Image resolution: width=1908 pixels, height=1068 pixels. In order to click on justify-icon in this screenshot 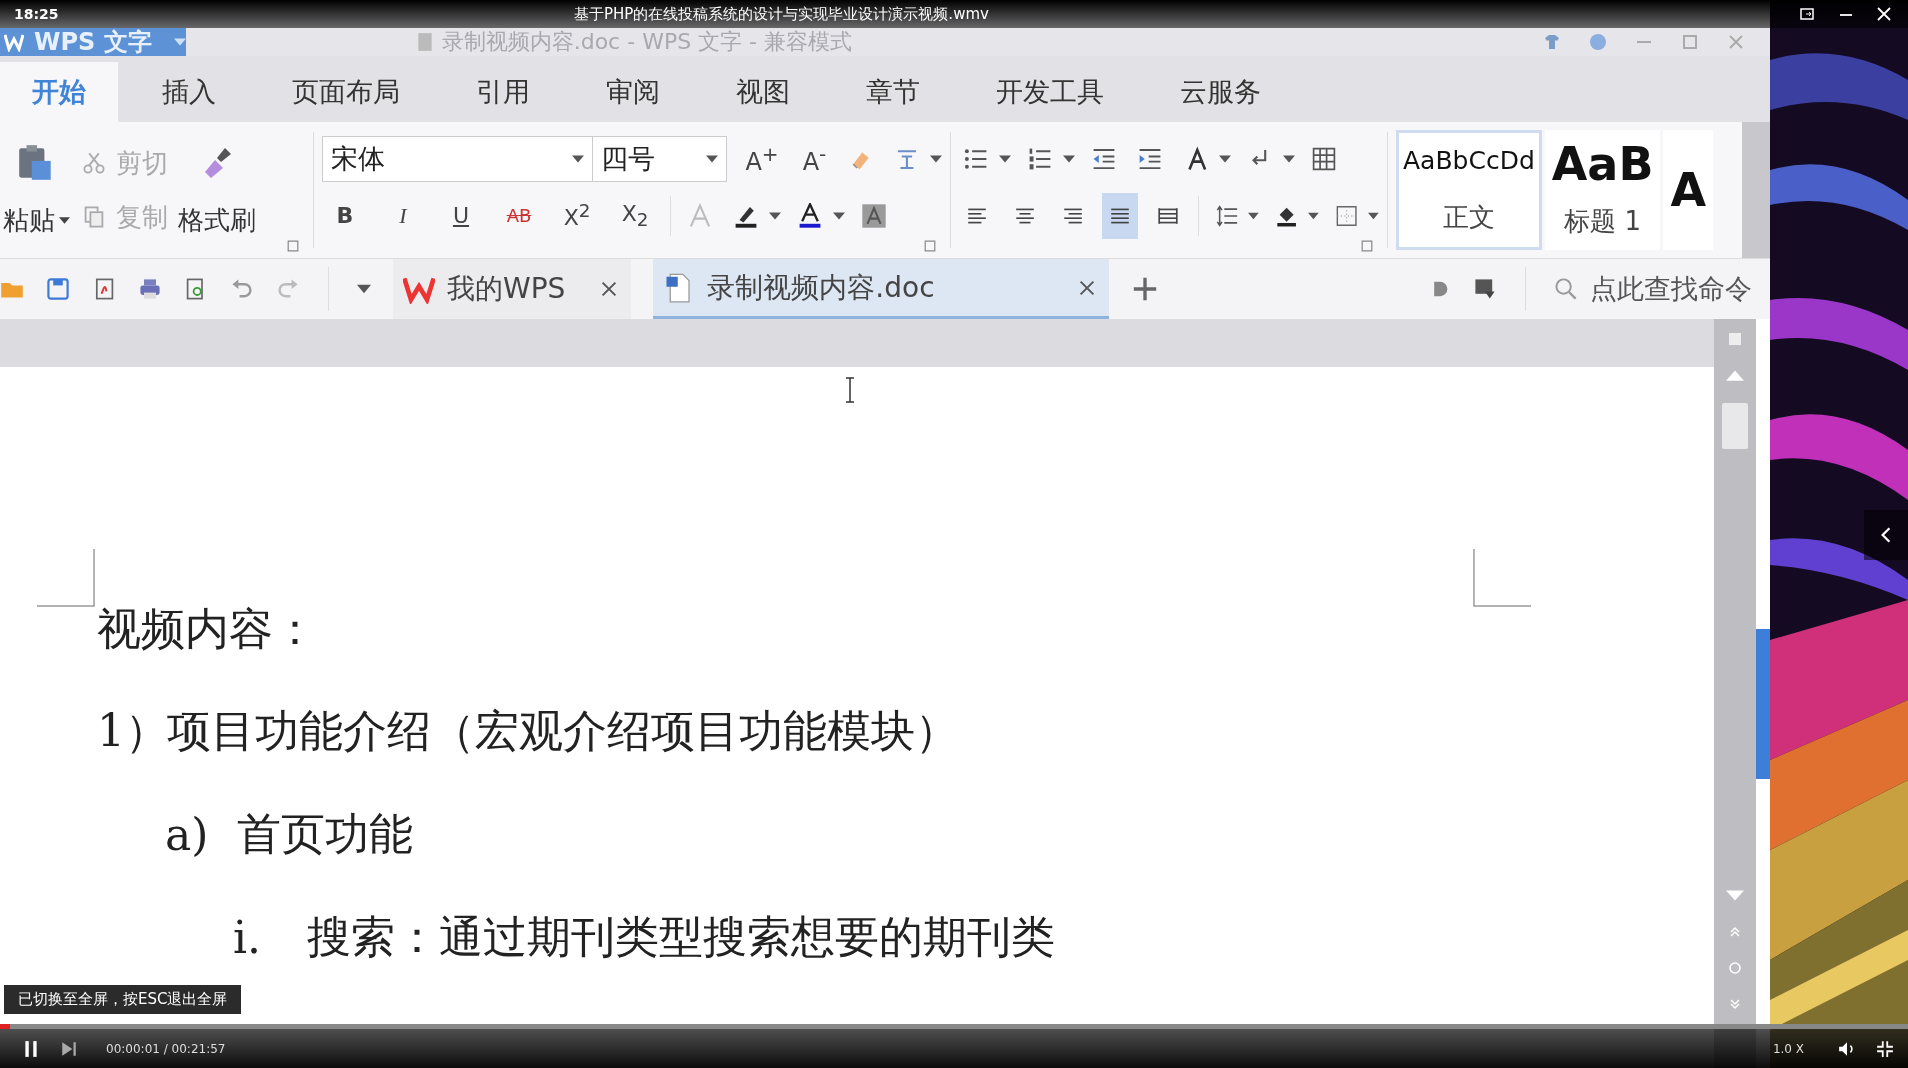, I will do `click(1120, 215)`.